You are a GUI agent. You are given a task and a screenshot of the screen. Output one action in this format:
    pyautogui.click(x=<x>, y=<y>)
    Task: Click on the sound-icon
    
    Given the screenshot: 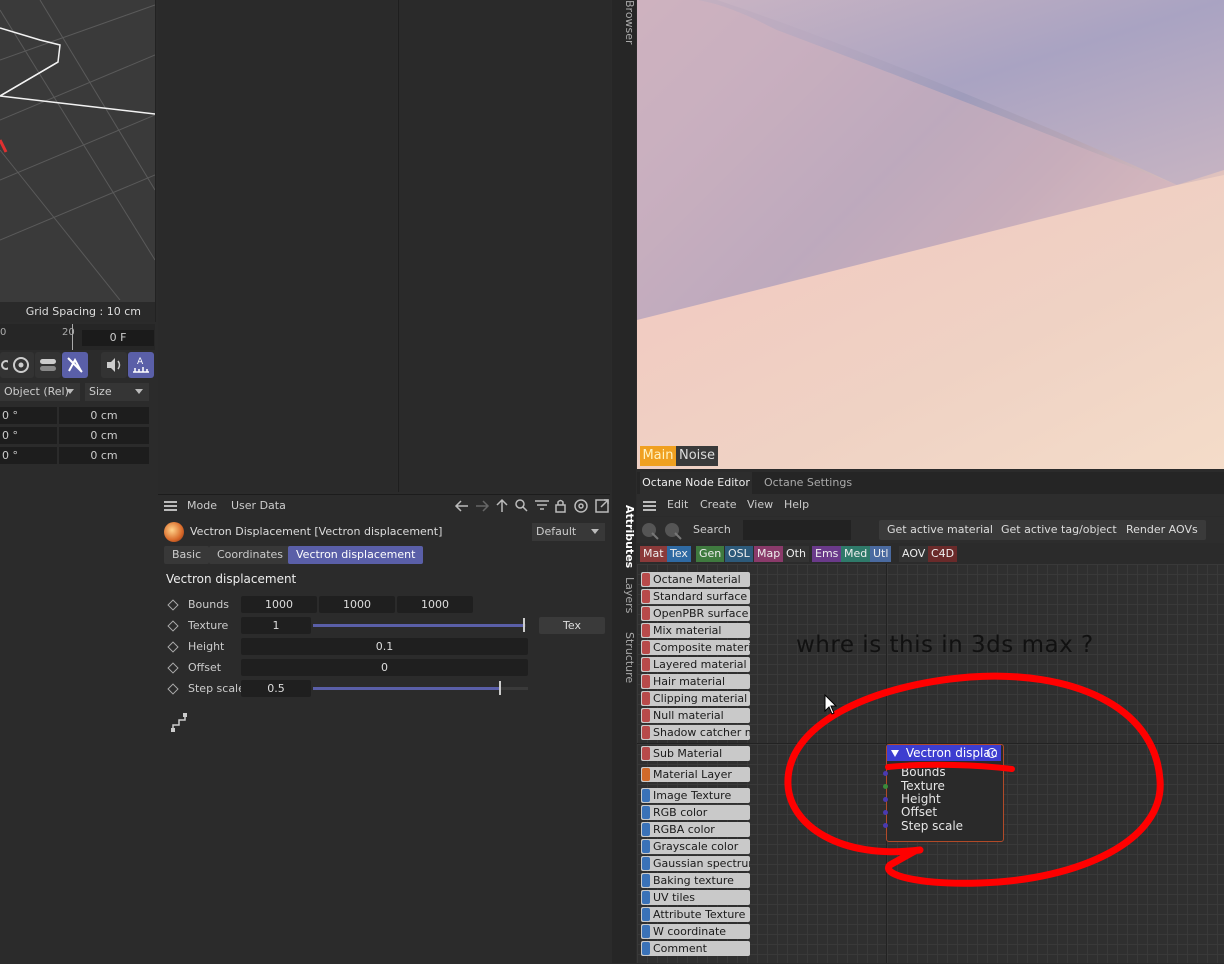 What is the action you would take?
    pyautogui.click(x=114, y=365)
    